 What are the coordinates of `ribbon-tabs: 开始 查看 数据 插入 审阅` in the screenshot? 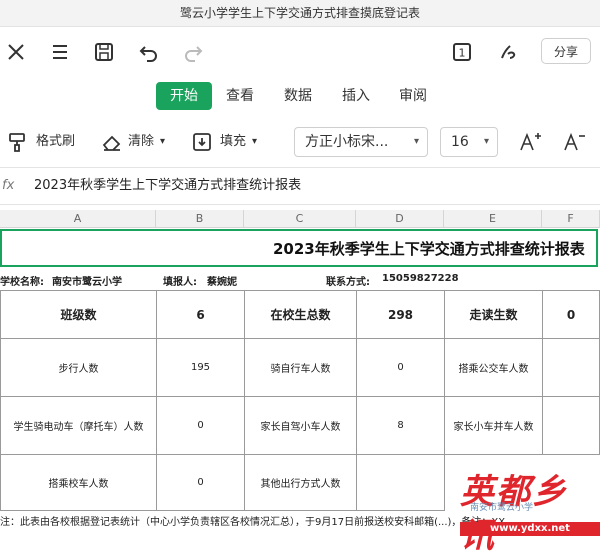 It's located at (300, 97).